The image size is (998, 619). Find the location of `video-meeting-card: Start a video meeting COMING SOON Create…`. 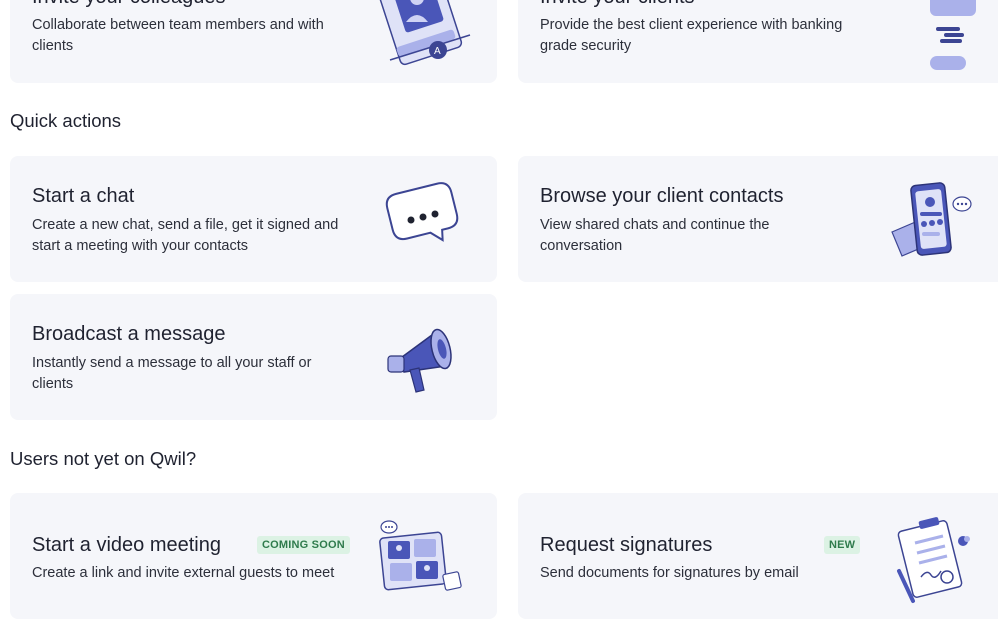

video-meeting-card: Start a video meeting COMING SOON Create… is located at coordinates (253, 556).